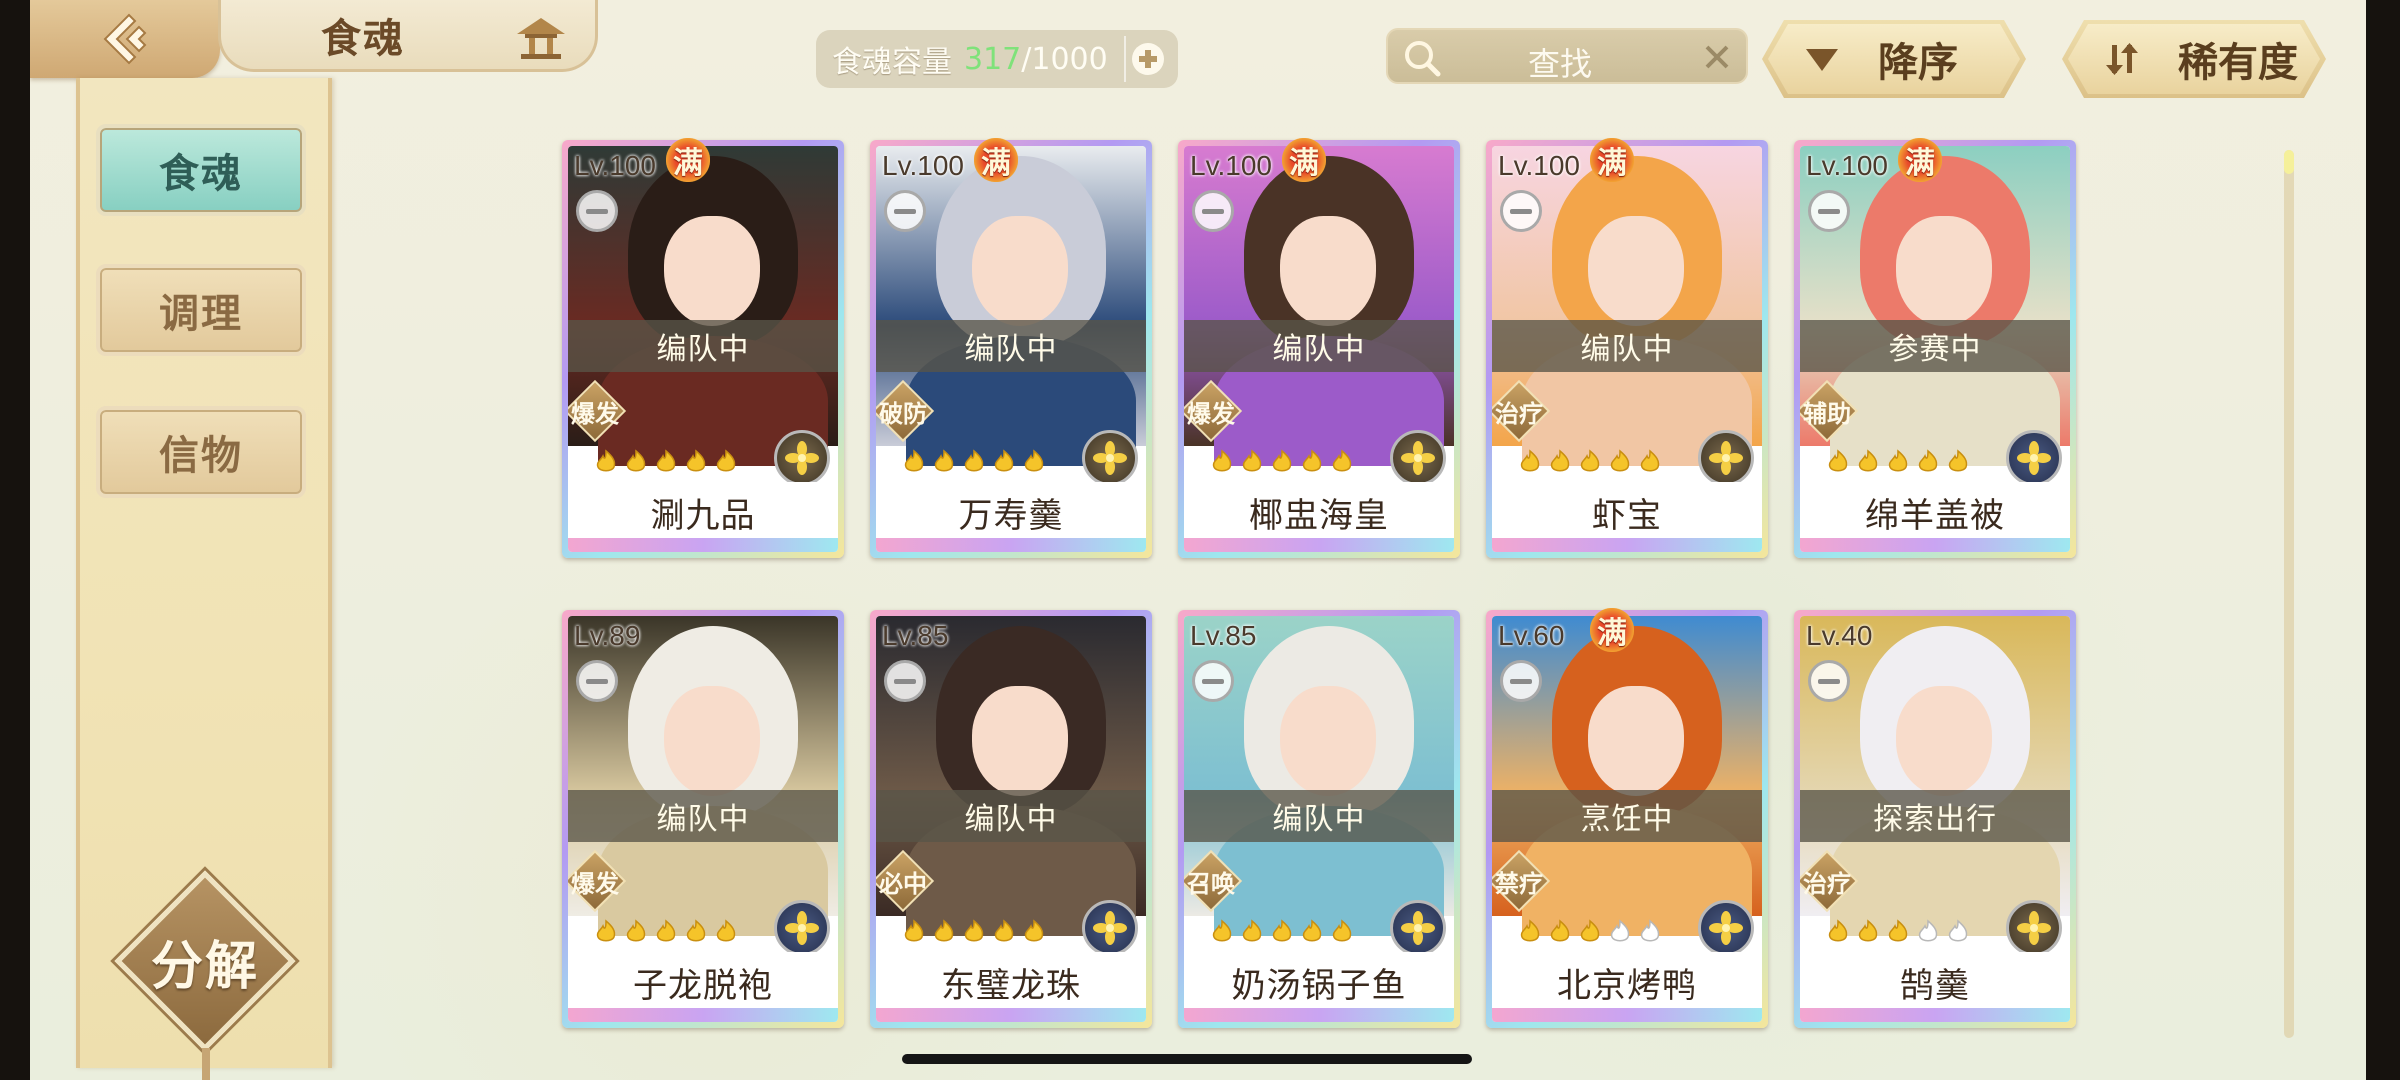  Describe the element at coordinates (892, 62) in the screenshot. I see `capacity-label: 食魂容量` at that location.